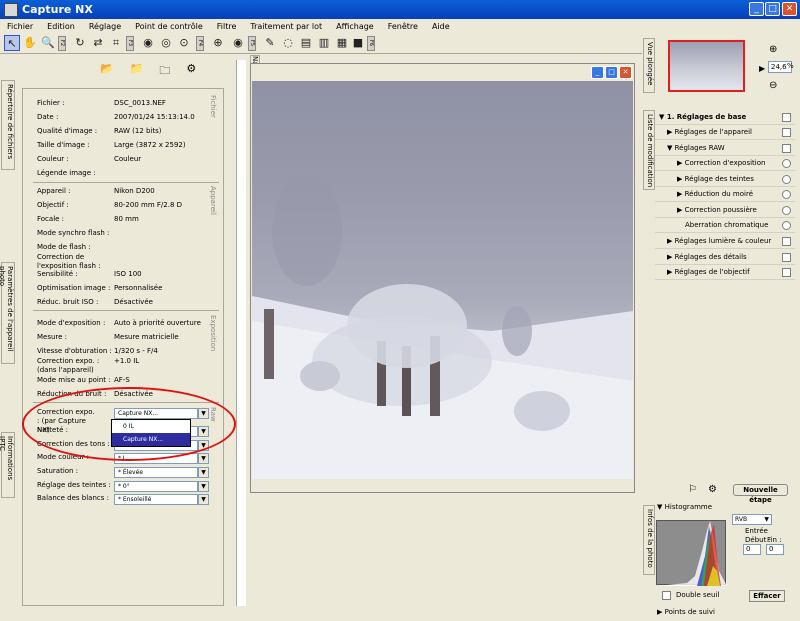  I want to click on f2-key: F2, so click(62, 43).